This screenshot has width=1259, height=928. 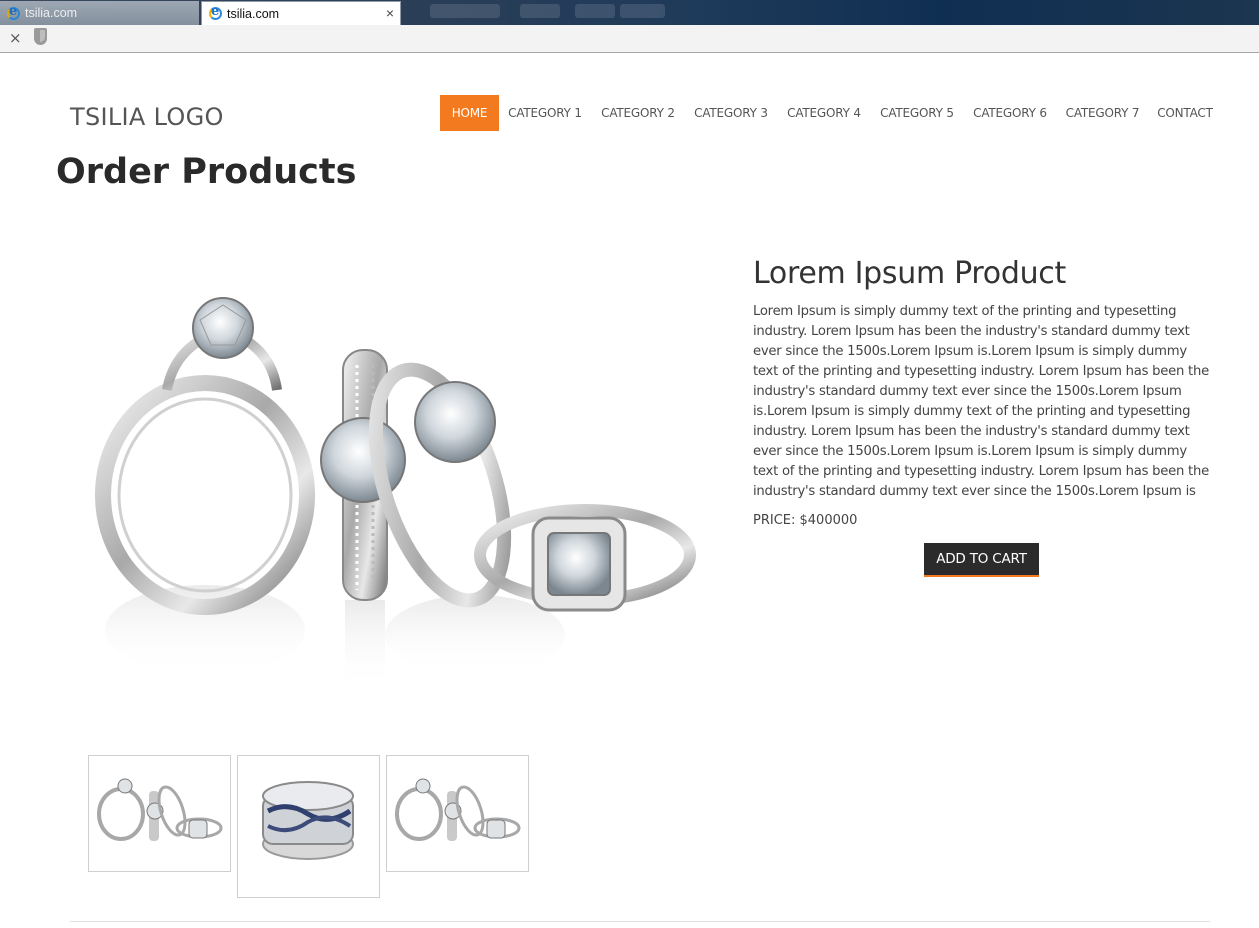 I want to click on nav-item-category-6: CATEGORY 6, so click(x=1010, y=113).